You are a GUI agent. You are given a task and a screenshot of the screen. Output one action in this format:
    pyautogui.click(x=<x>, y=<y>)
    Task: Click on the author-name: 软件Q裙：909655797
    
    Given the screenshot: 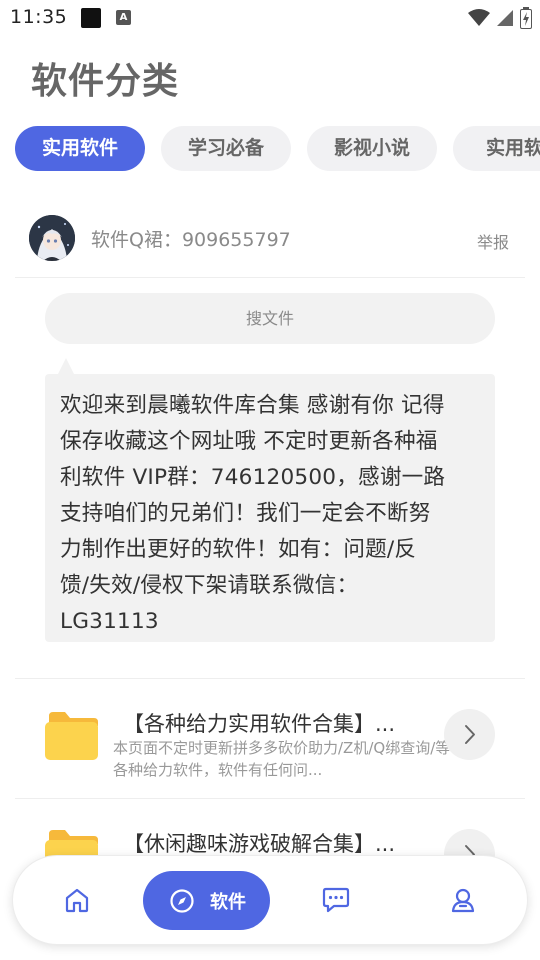 What is the action you would take?
    pyautogui.click(x=191, y=240)
    